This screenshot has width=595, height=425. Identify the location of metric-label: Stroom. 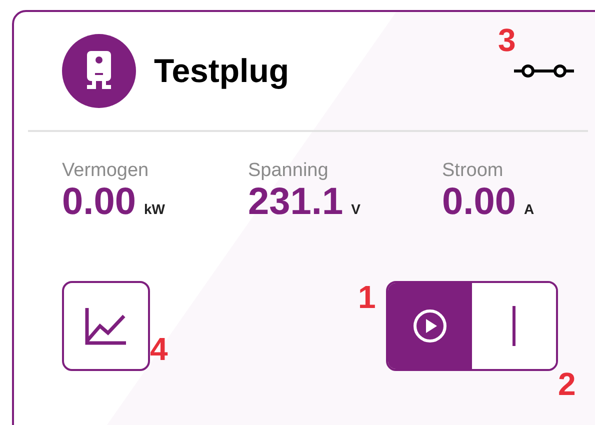
(473, 171).